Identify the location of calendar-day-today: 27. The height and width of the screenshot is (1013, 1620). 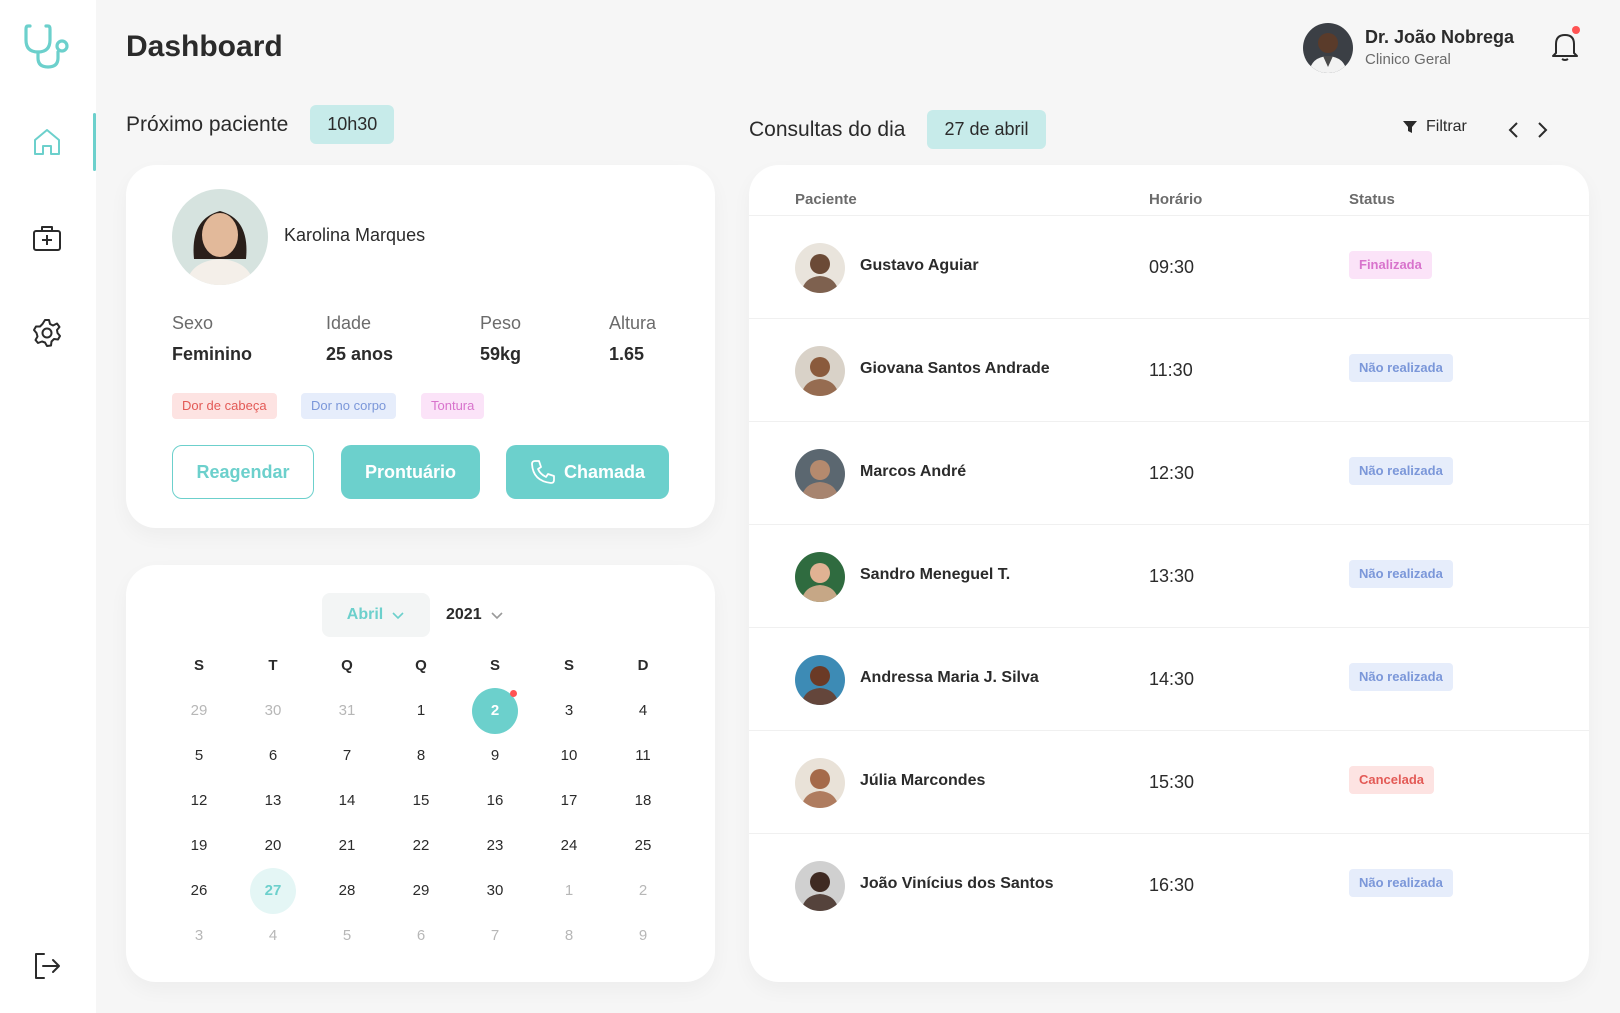
(273, 890).